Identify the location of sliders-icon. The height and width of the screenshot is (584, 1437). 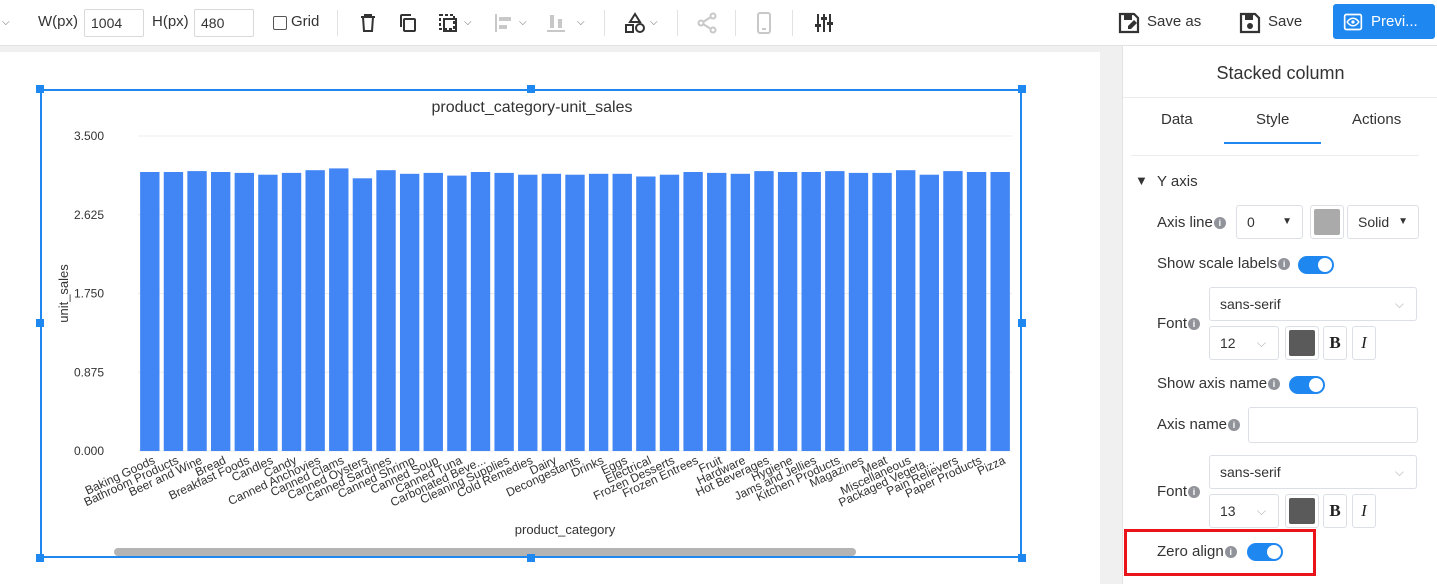
(824, 23).